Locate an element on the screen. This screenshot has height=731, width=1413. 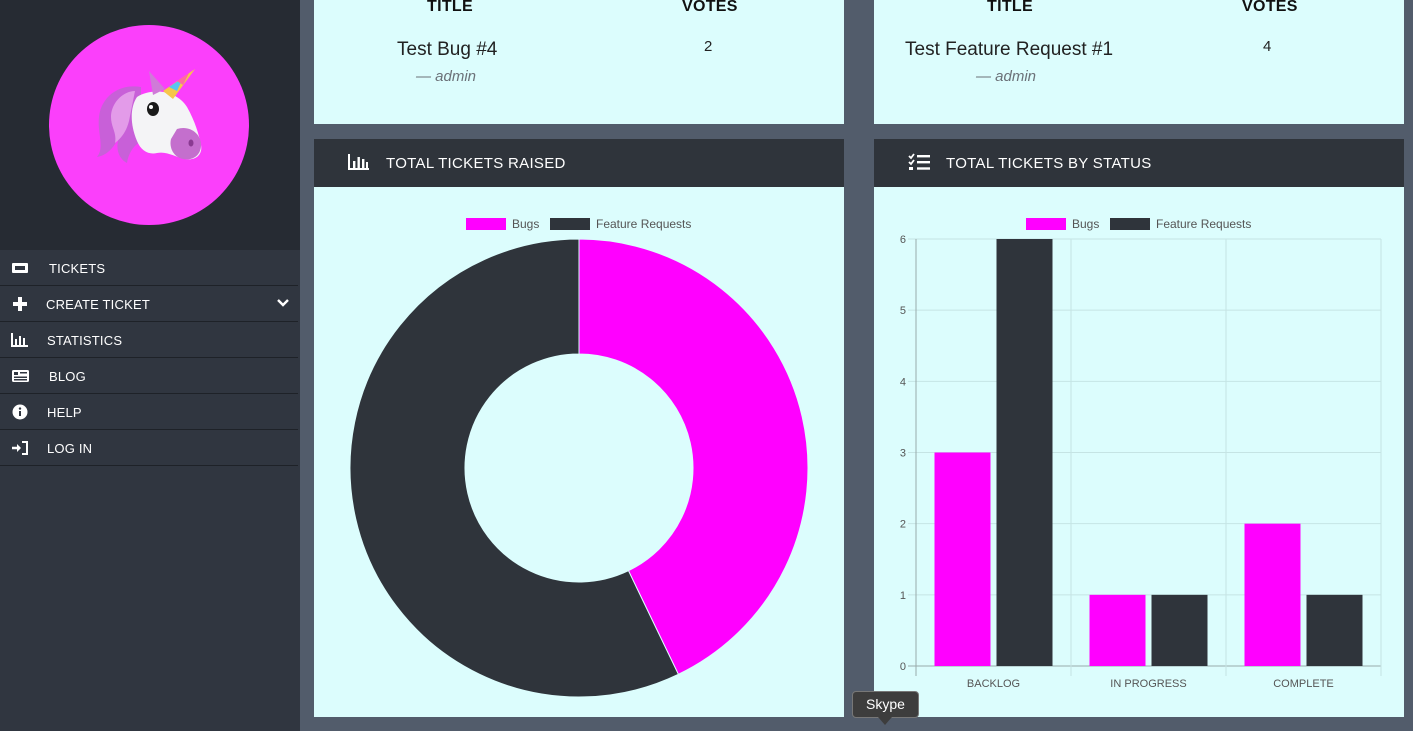
sidebar-item-label: STATISTICS is located at coordinates (85, 340).